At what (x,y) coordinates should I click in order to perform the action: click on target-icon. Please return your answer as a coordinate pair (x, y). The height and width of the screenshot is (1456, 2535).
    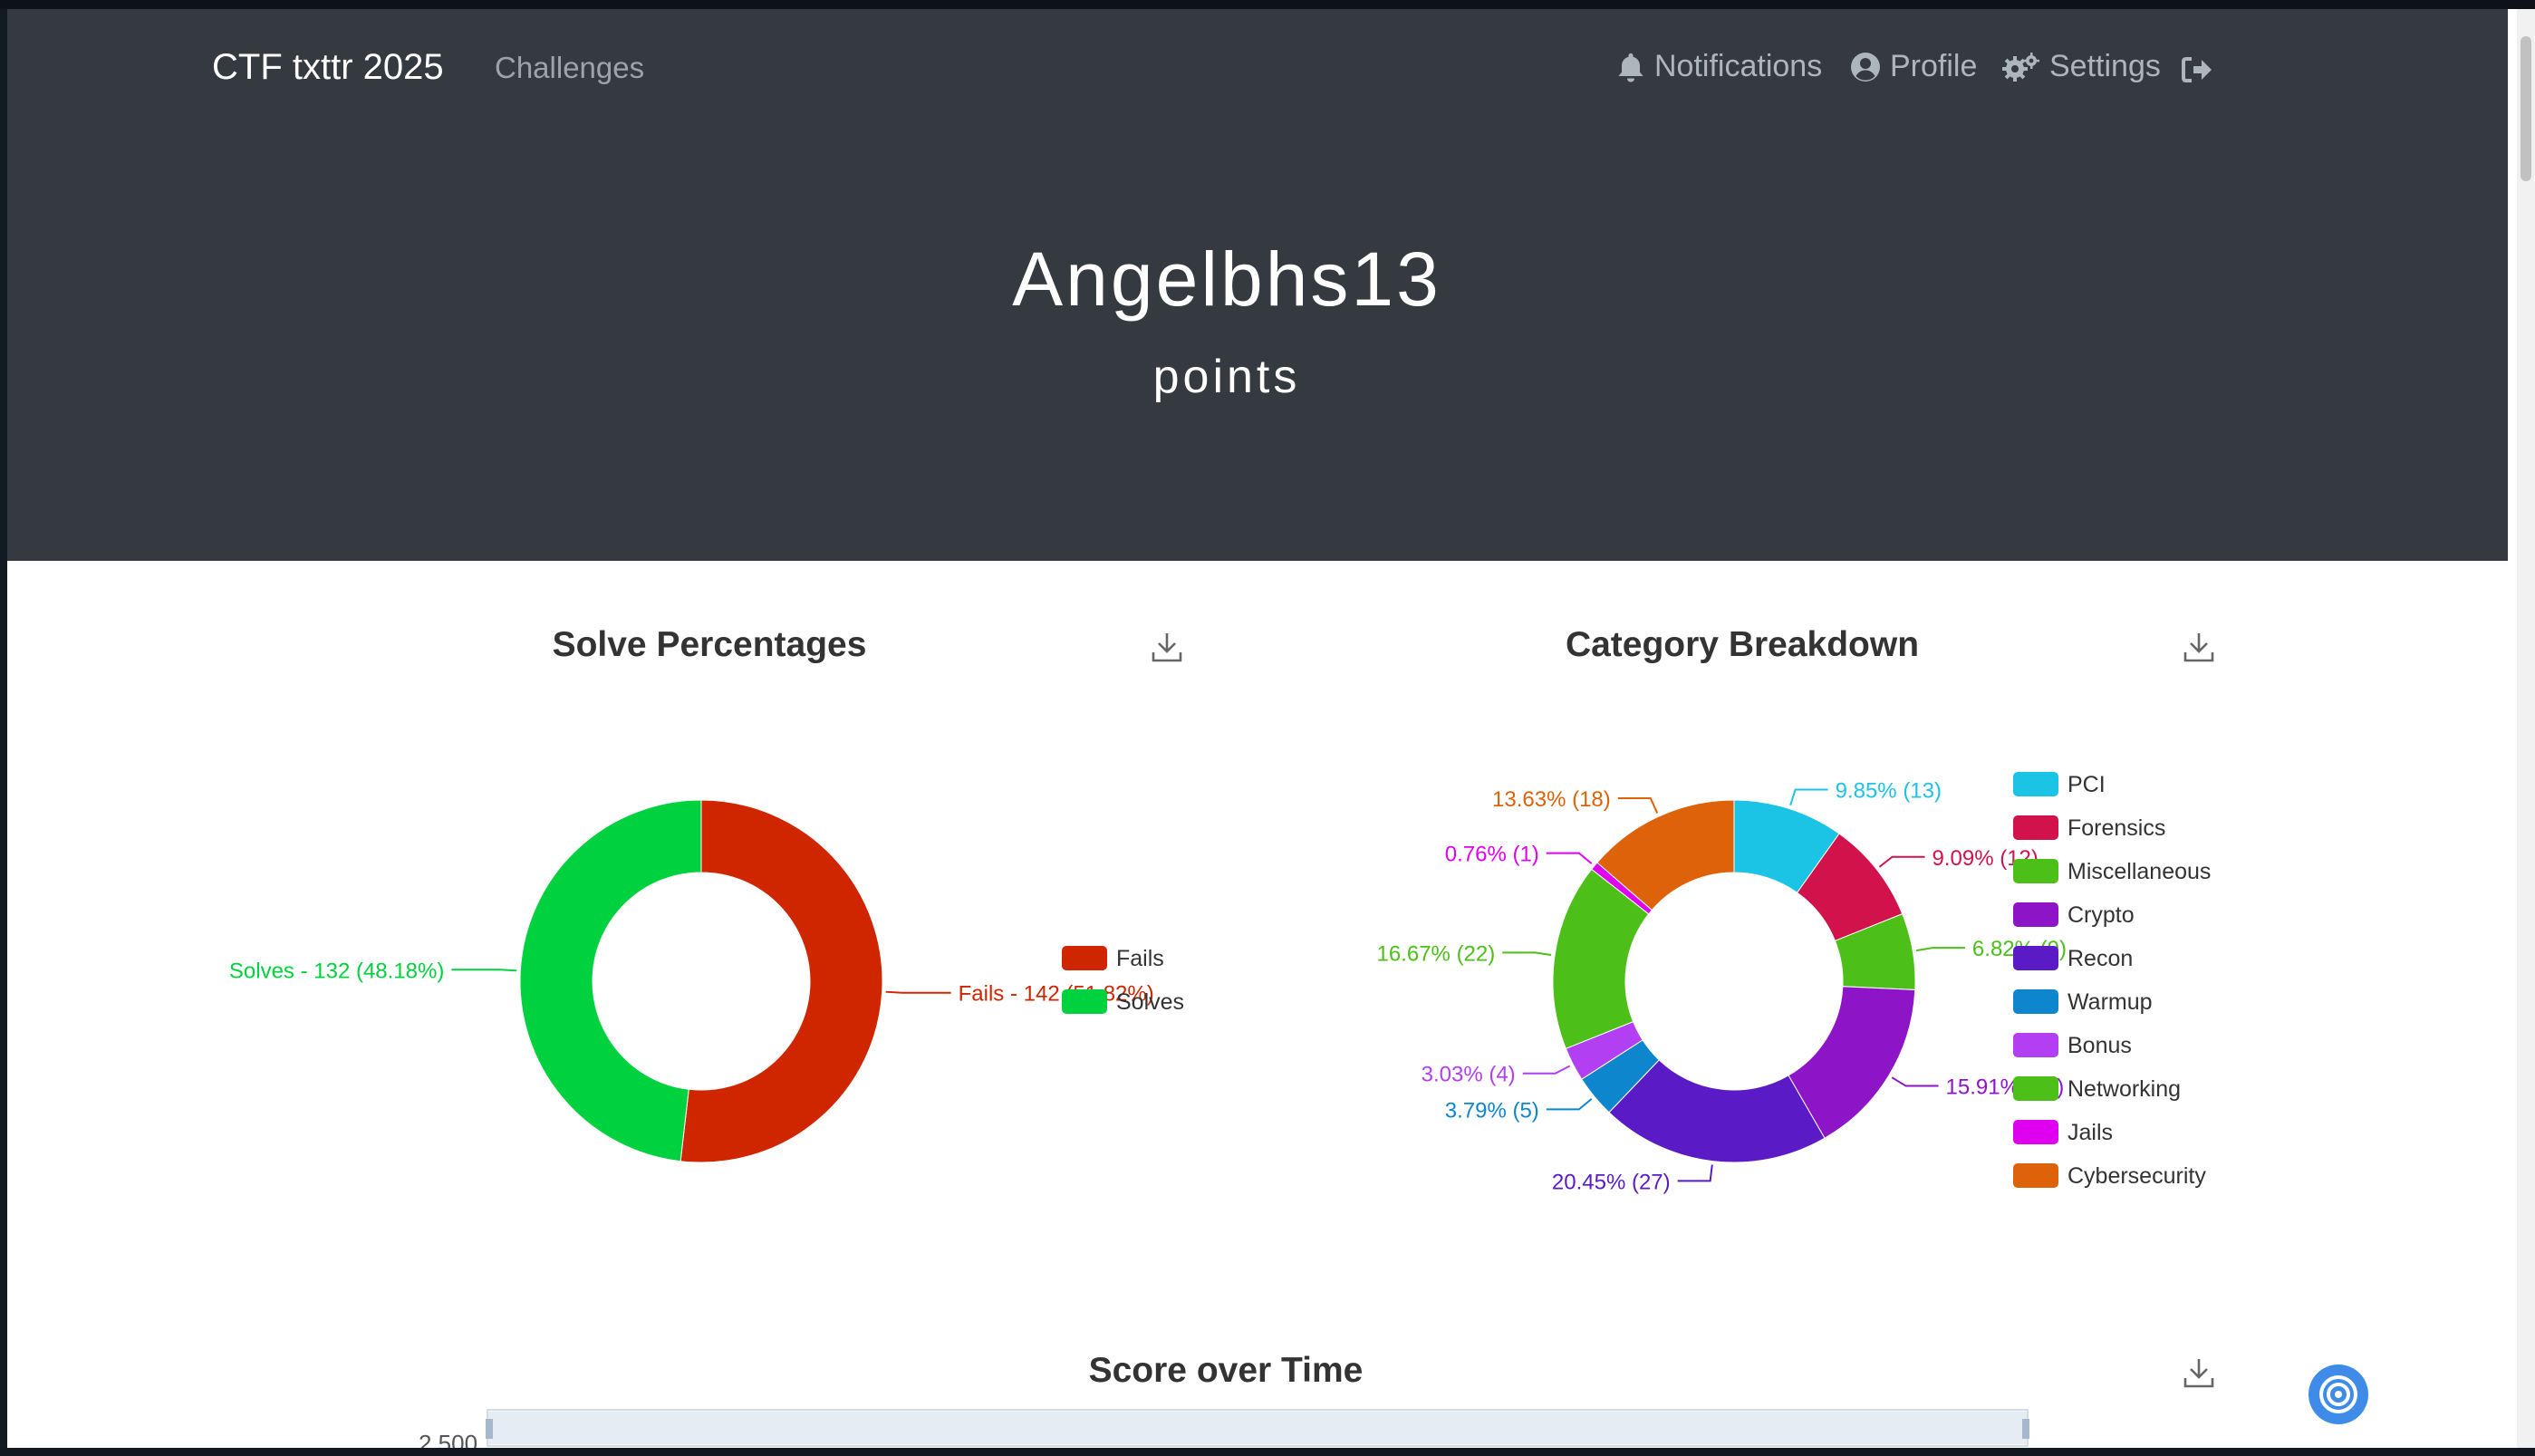
    Looking at the image, I should click on (2338, 1394).